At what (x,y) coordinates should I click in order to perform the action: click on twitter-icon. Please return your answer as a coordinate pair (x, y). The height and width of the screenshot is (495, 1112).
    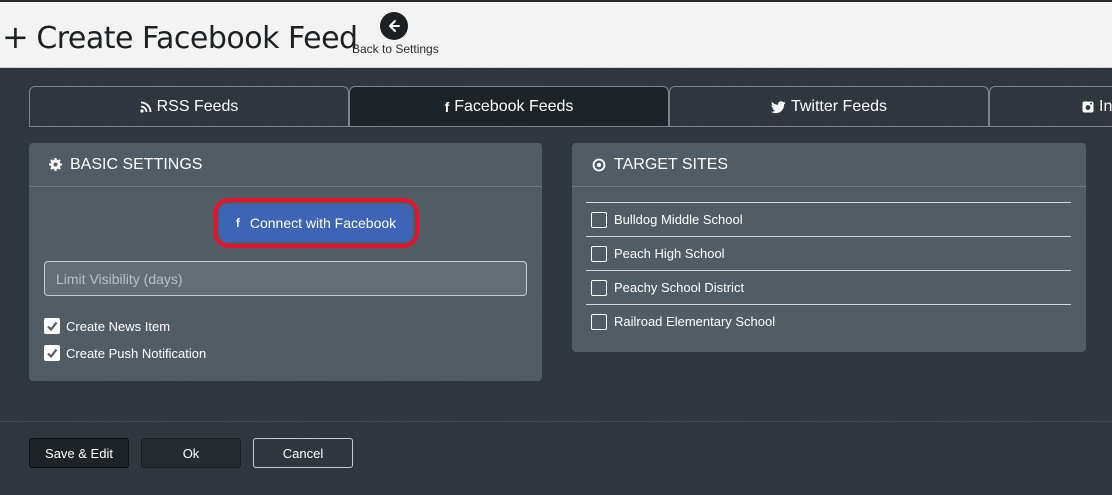
    Looking at the image, I should click on (778, 107).